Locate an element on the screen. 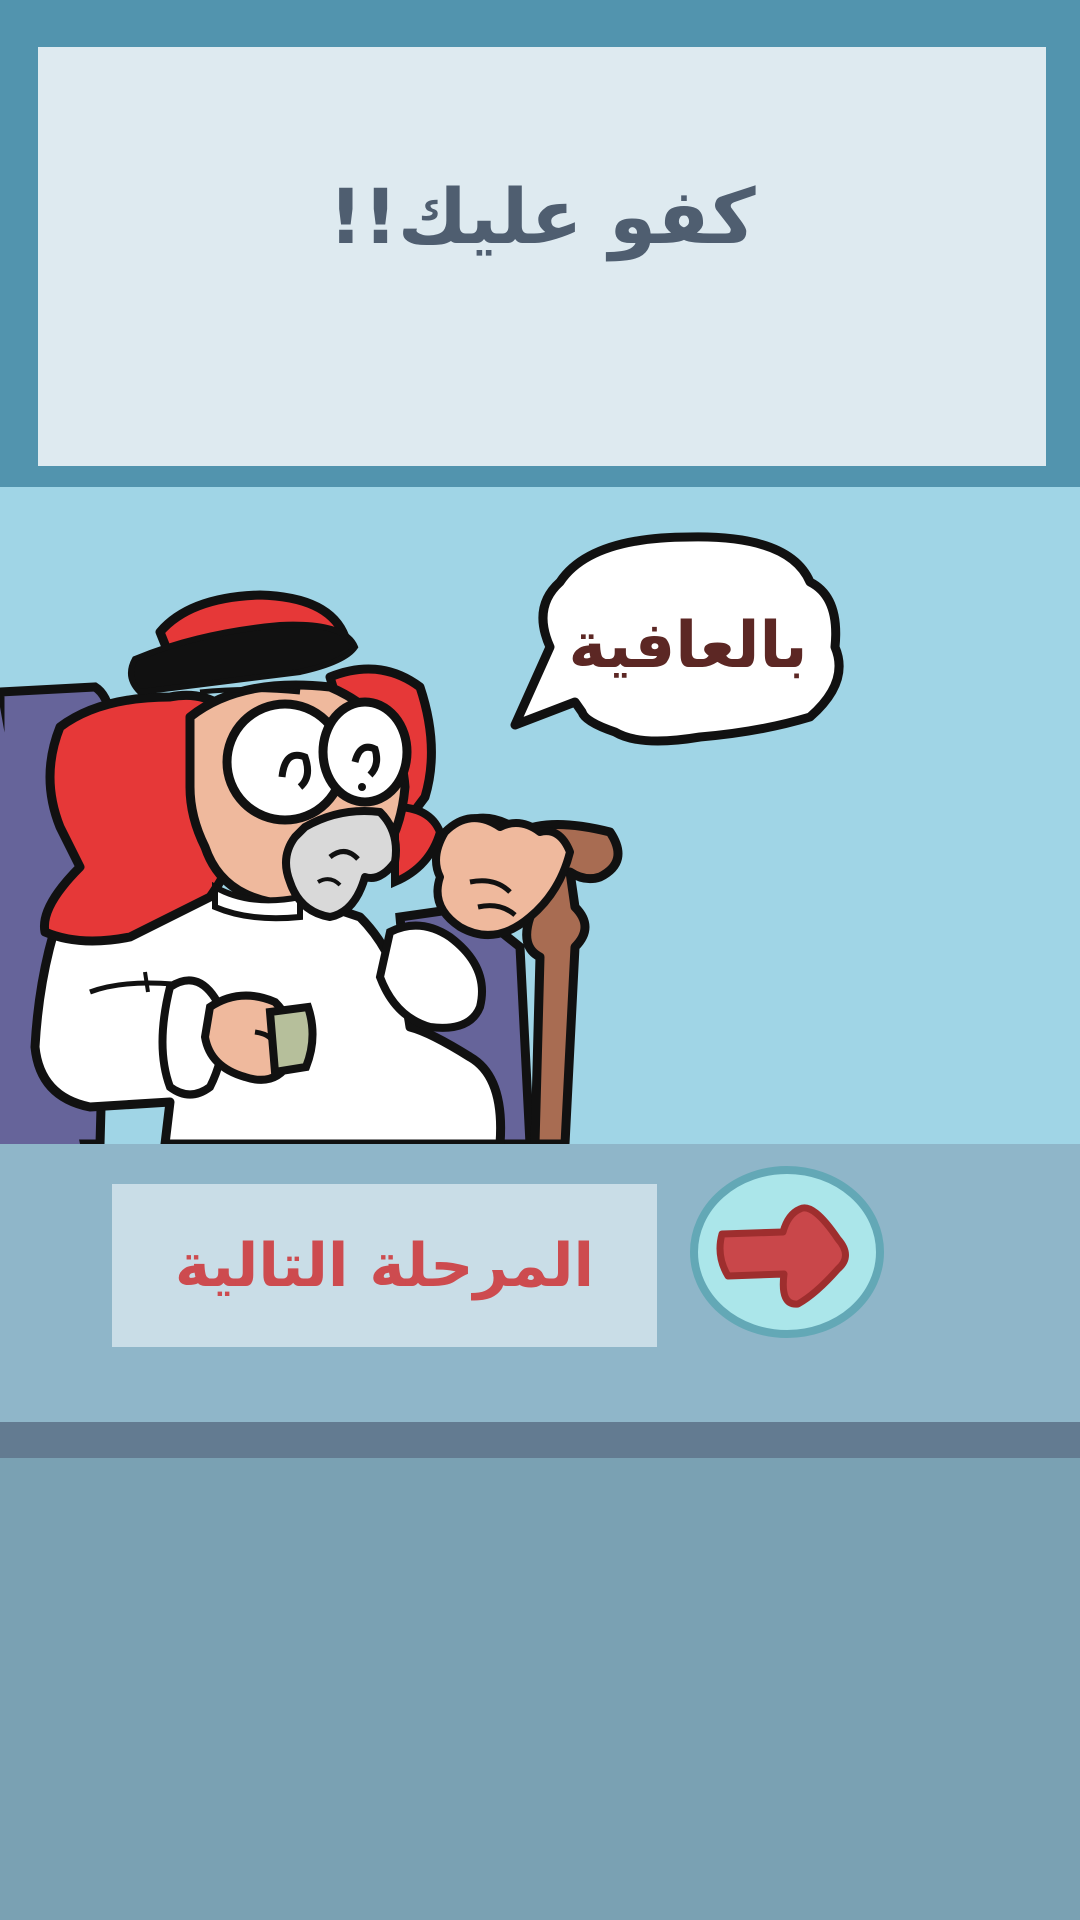 Image resolution: width=1080 pixels, height=1920 pixels. divider-strip is located at coordinates (540, 1440).